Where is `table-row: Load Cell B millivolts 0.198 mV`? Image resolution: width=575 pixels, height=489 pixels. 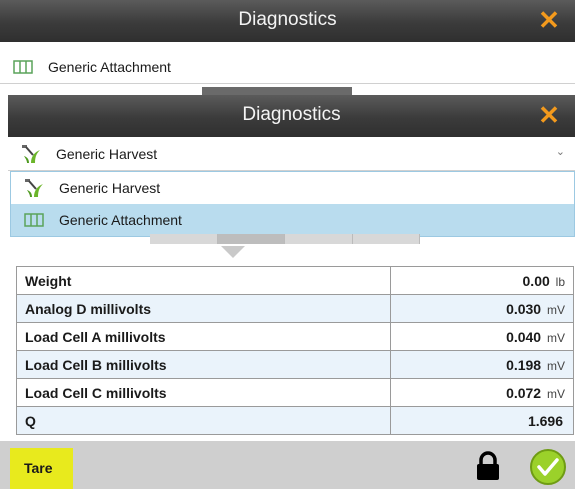
table-row: Load Cell B millivolts 0.198 mV is located at coordinates (295, 364).